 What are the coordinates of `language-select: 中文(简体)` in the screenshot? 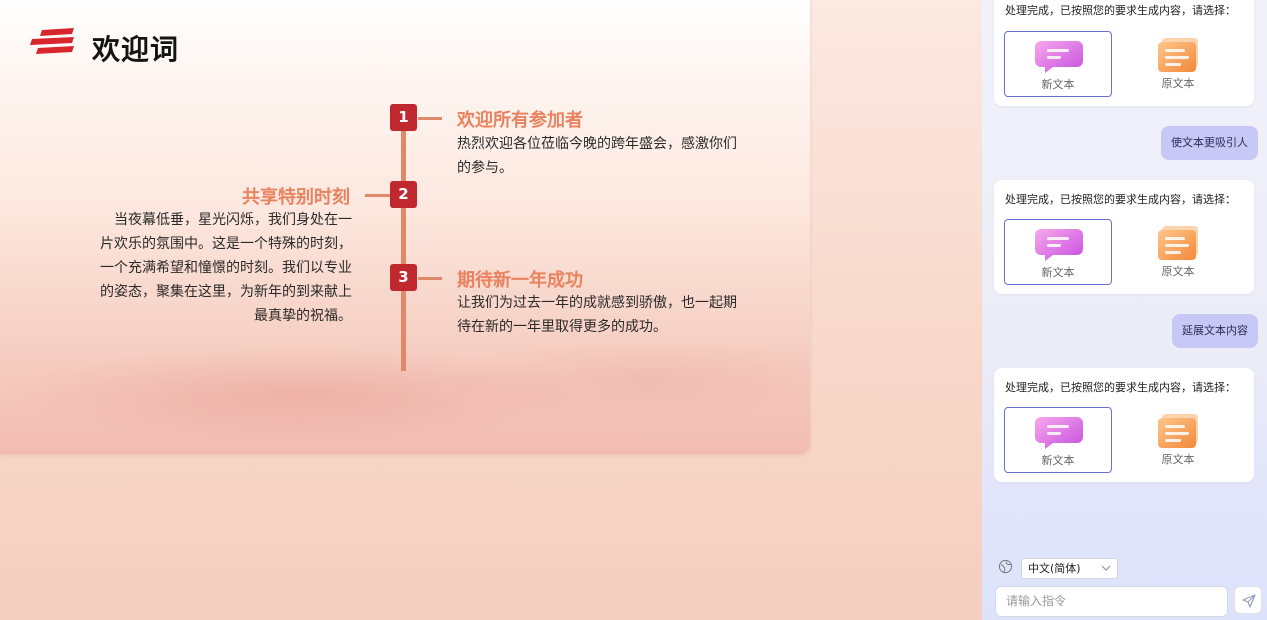 It's located at (1069, 568).